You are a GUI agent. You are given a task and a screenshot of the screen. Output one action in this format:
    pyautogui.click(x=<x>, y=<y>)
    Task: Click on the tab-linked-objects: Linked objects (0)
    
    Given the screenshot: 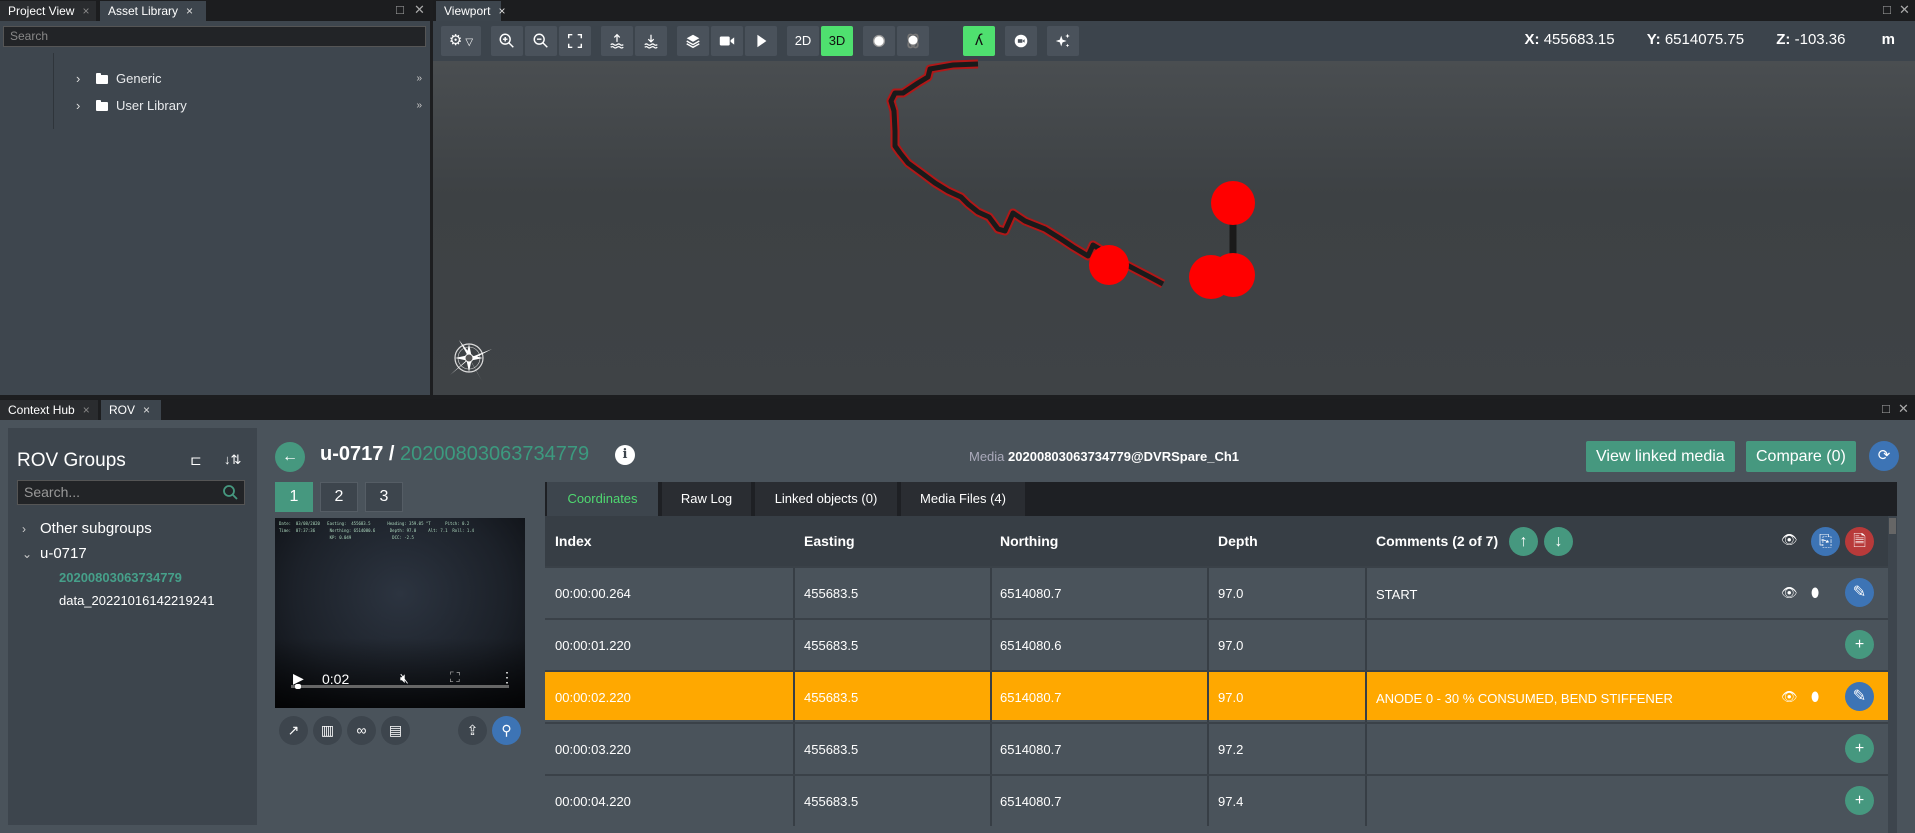 What is the action you would take?
    pyautogui.click(x=827, y=499)
    